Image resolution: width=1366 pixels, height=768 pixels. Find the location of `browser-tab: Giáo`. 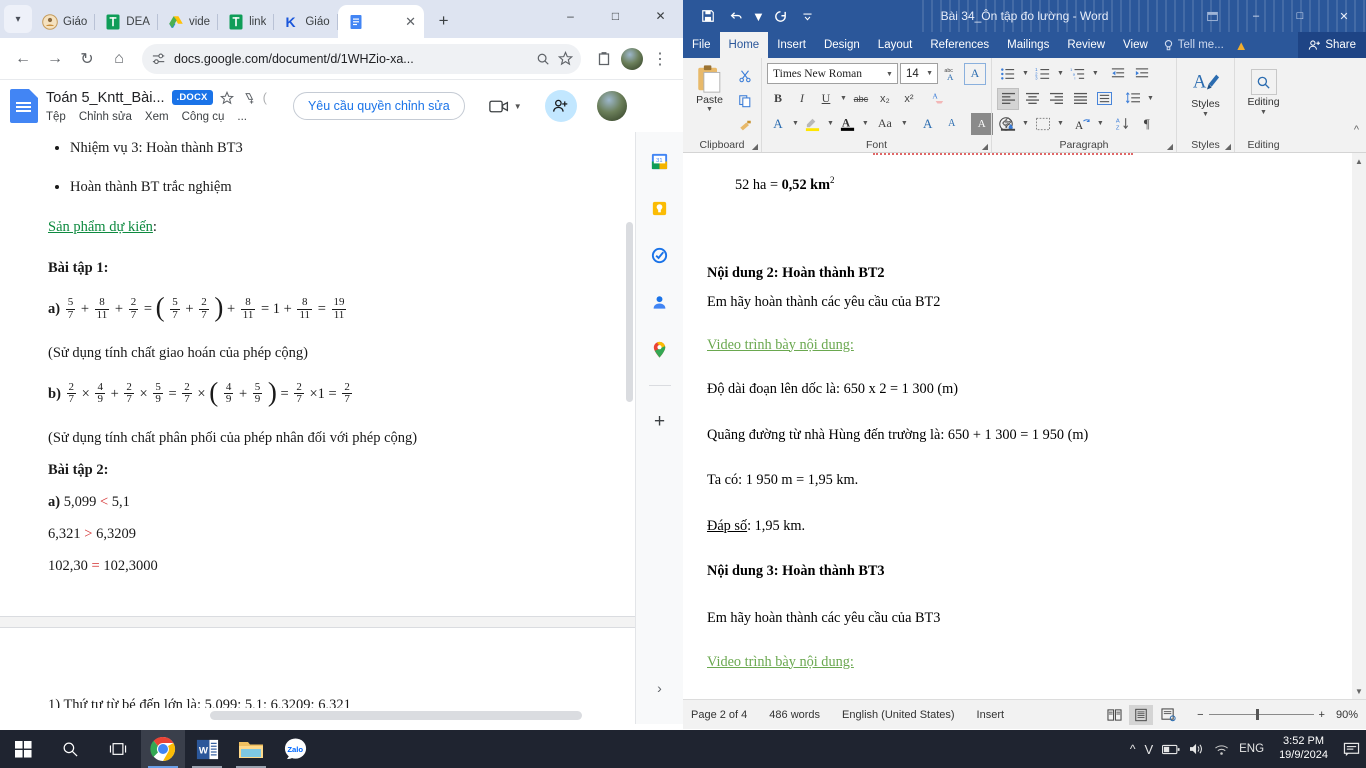

browser-tab: Giáo is located at coordinates (64, 21).